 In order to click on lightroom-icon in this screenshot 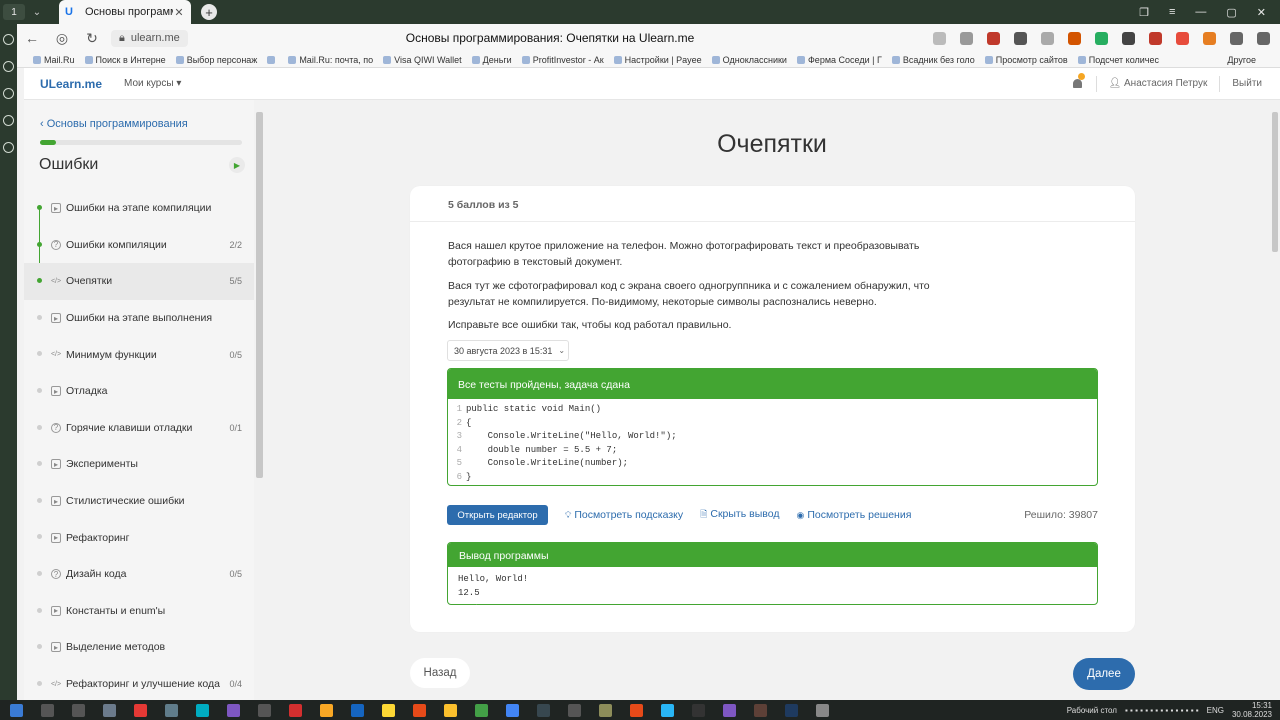, I will do `click(357, 710)`.